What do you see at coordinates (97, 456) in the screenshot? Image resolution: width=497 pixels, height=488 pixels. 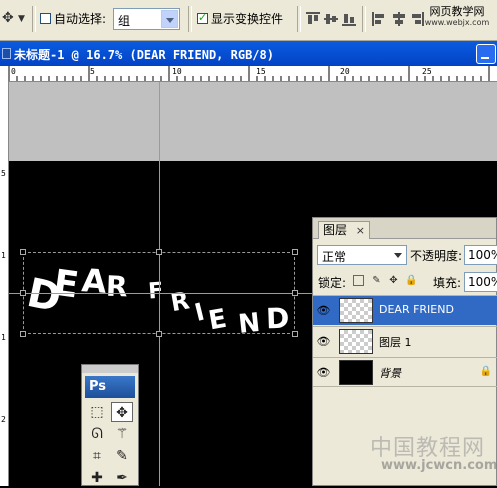 I see `crop-tool-icon: ⌗` at bounding box center [97, 456].